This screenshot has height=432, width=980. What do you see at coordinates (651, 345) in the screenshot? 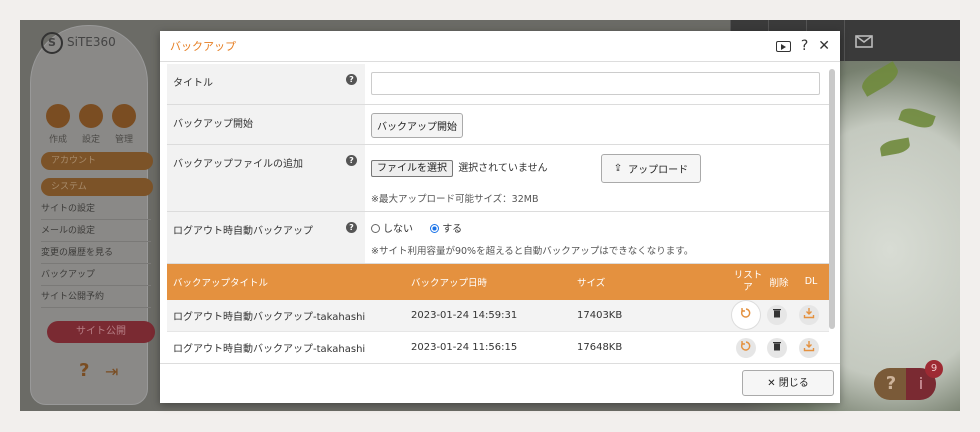
I see `row-size: 17648KB` at bounding box center [651, 345].